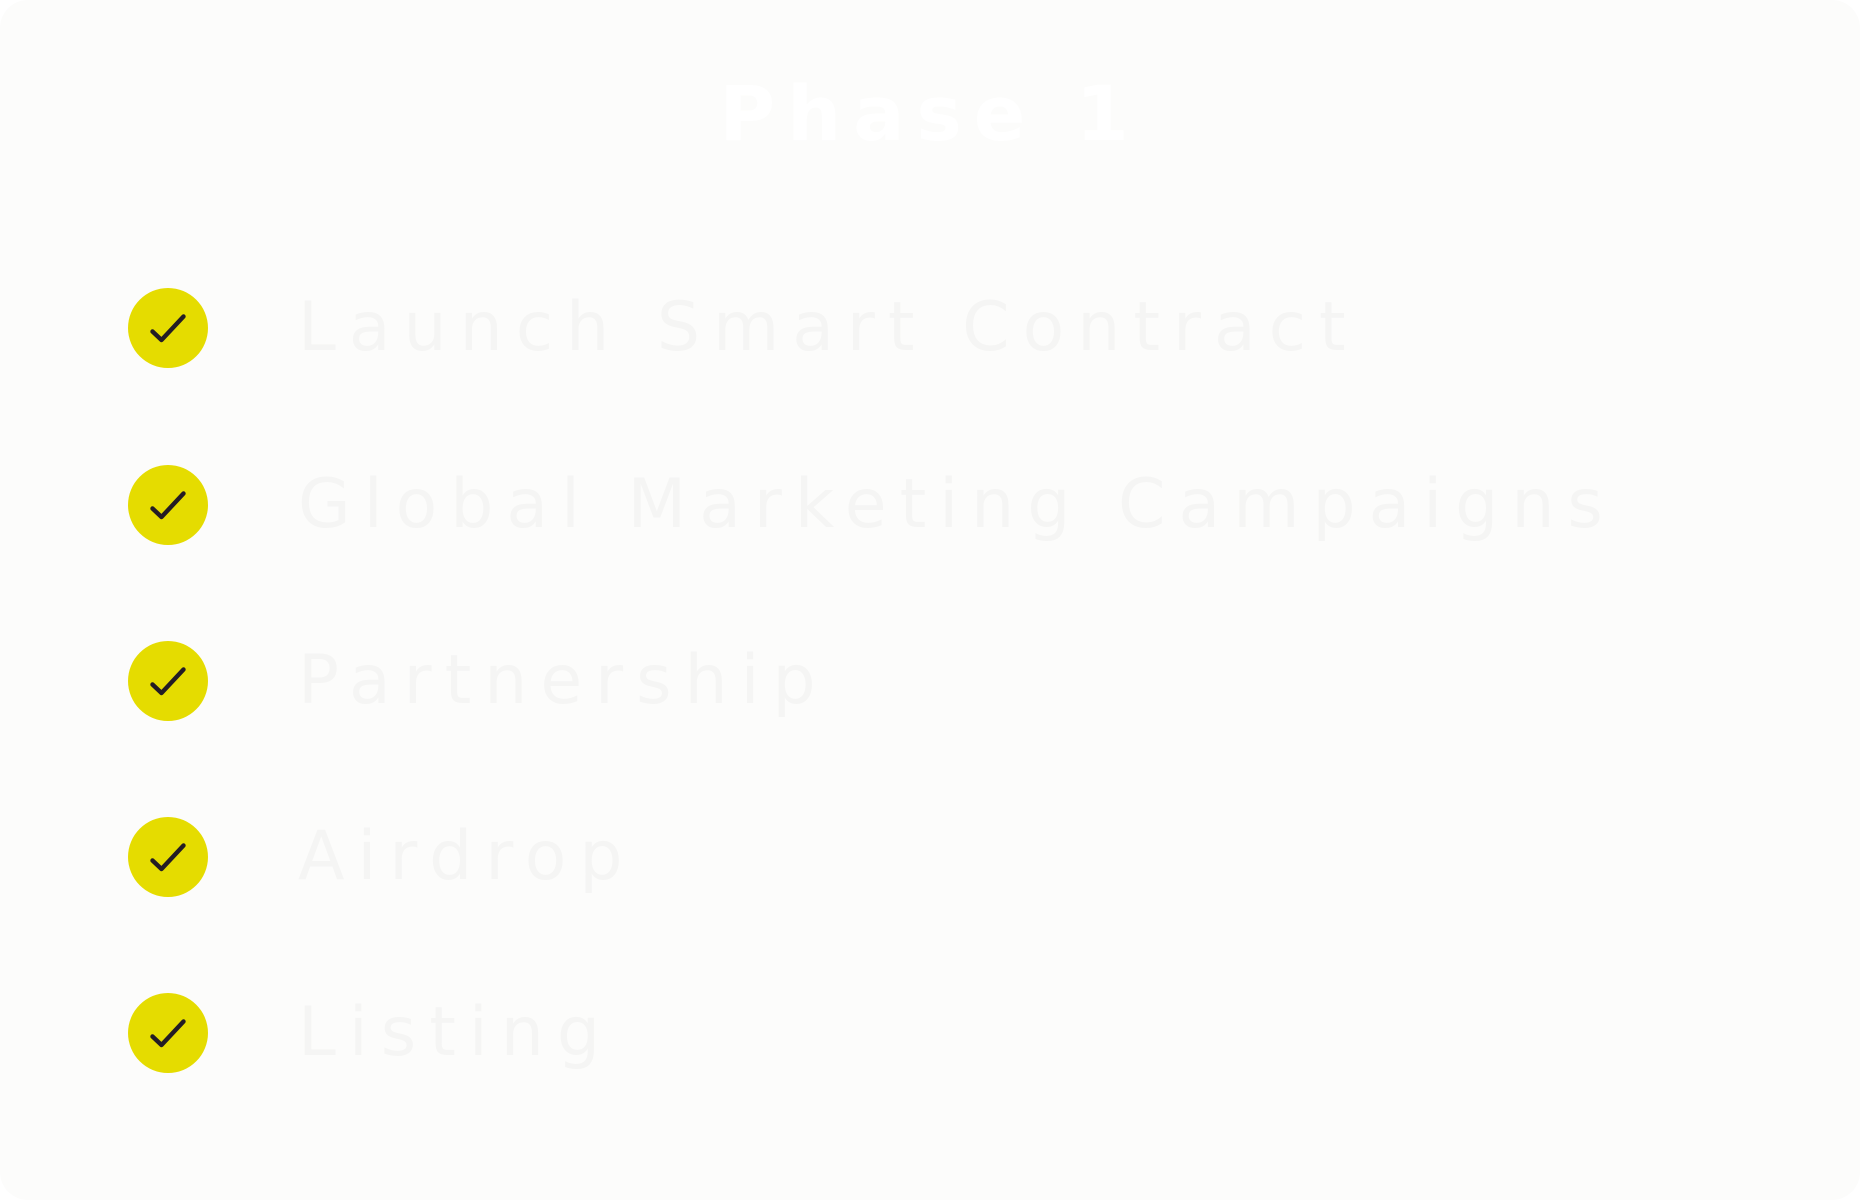  What do you see at coordinates (930, 1033) in the screenshot?
I see `checklist-item-listing: Listing` at bounding box center [930, 1033].